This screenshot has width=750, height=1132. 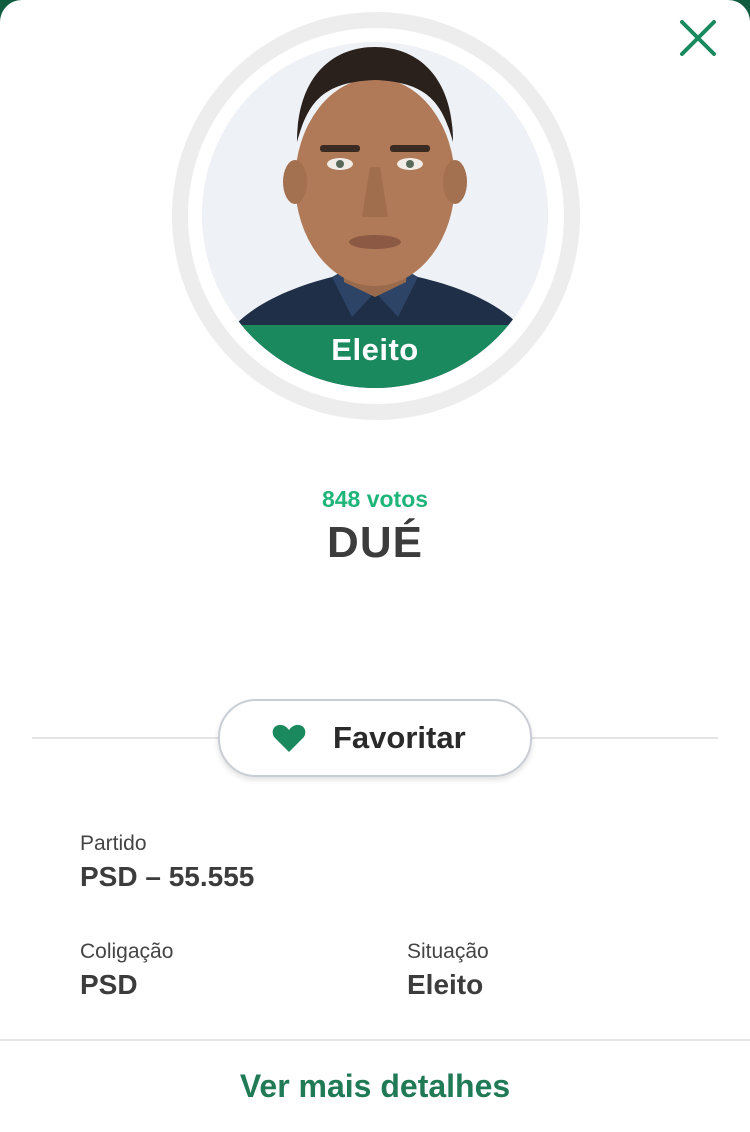 I want to click on favorite-button: Favoritar, so click(x=375, y=738).